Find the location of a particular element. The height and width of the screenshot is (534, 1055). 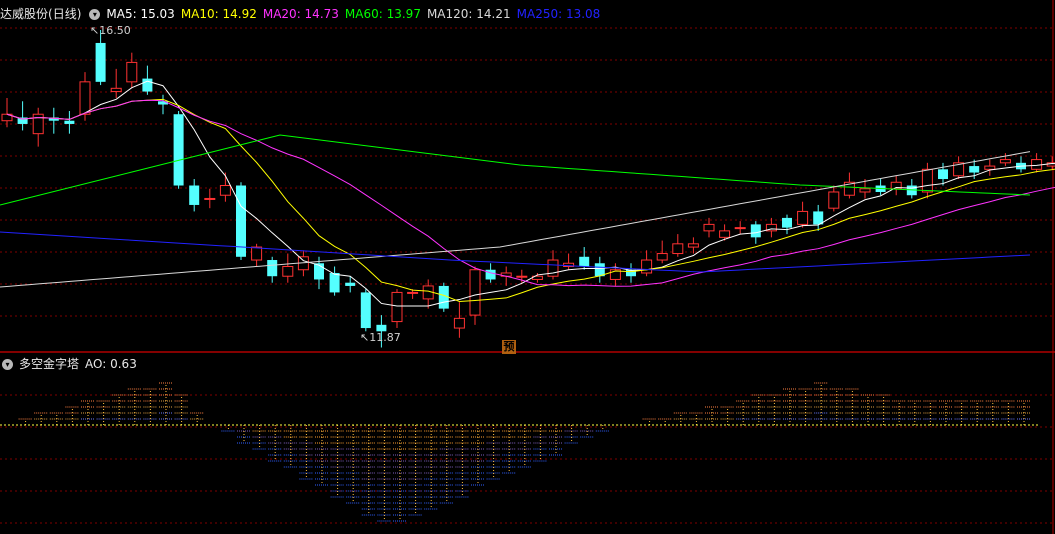

indicator-panel-header: ▾ 多空金字塔 AO: 0.63 is located at coordinates (71, 364).